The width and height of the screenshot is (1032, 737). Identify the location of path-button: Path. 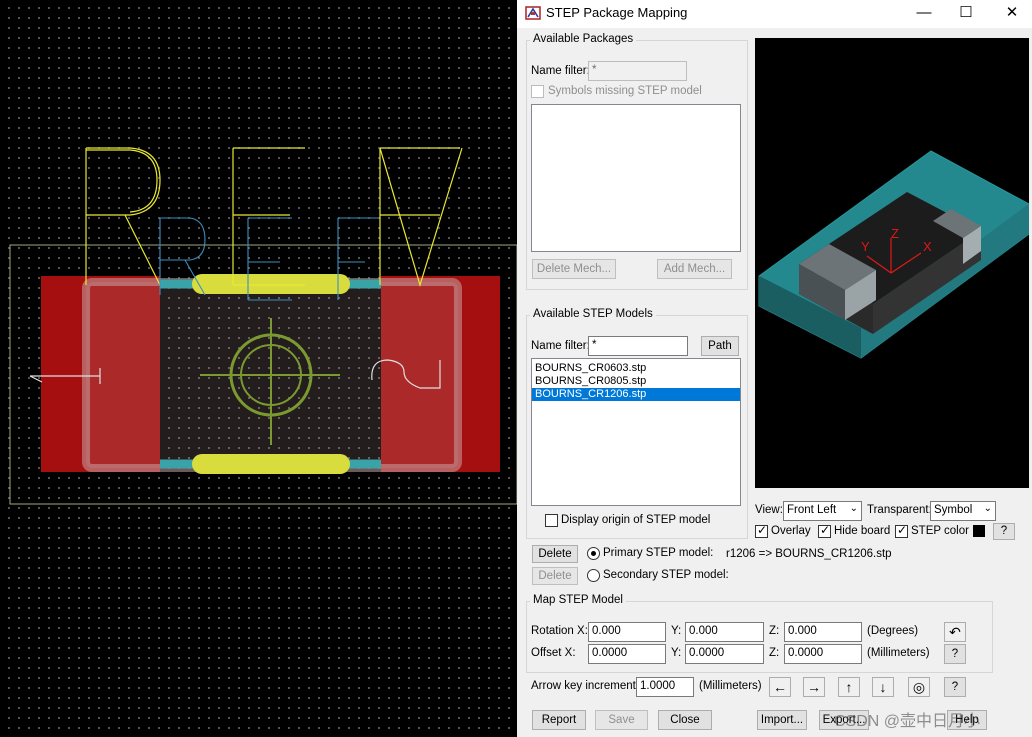
(720, 346).